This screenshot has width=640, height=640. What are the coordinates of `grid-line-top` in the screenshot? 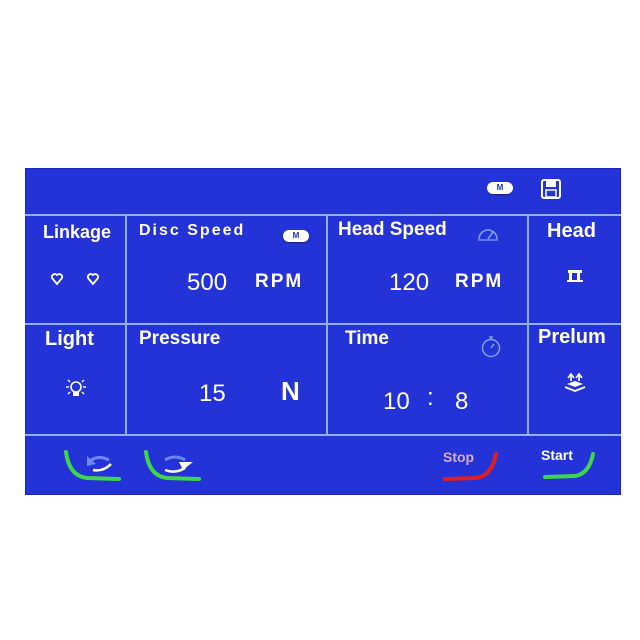 It's located at (323, 215).